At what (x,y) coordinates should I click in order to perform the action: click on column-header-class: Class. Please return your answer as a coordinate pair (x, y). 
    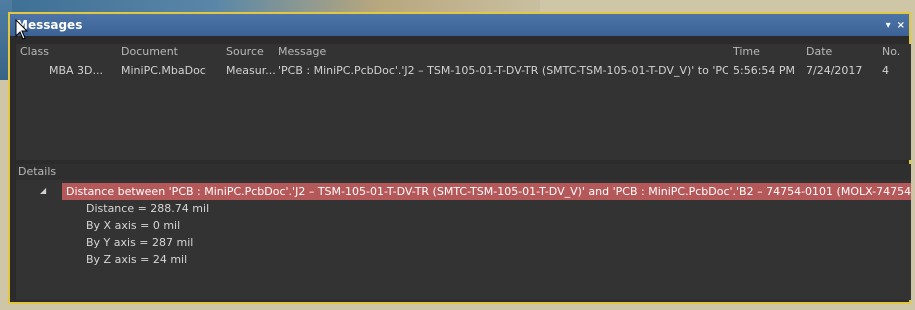
    Looking at the image, I should click on (34, 52).